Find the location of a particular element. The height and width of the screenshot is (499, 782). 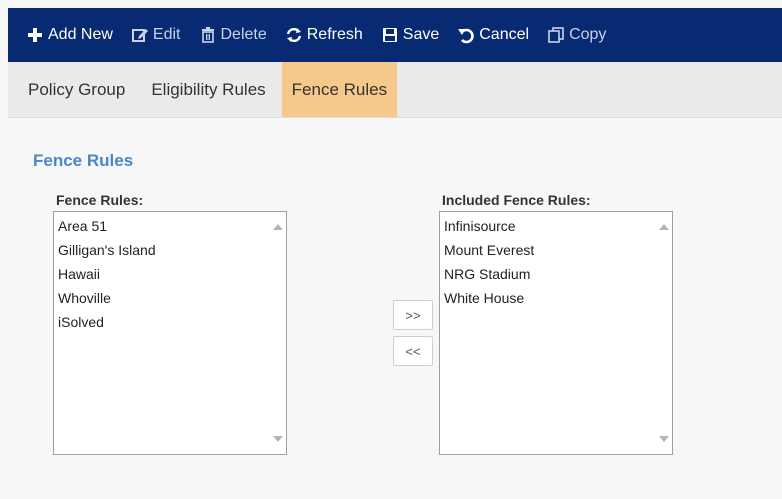

save-icon is located at coordinates (390, 35).